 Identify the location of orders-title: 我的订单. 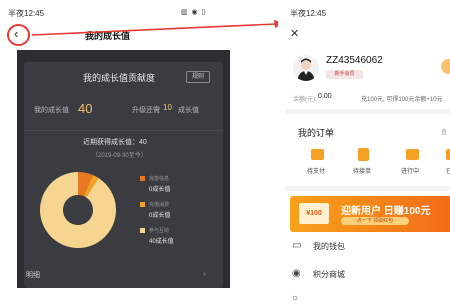
(316, 133).